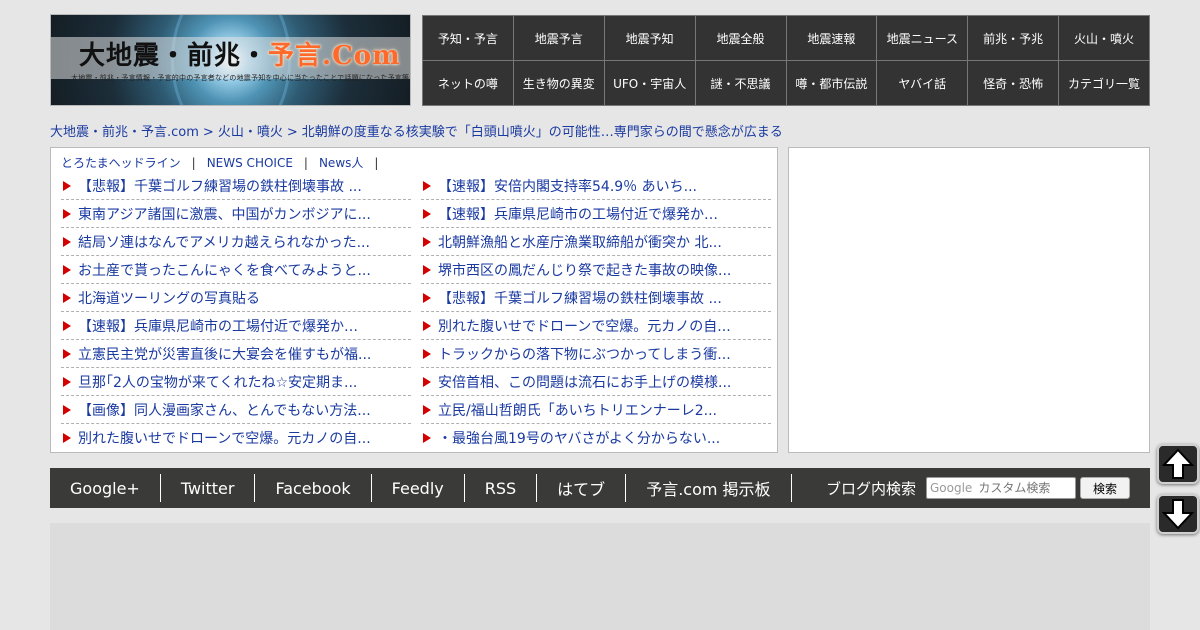  What do you see at coordinates (313, 488) in the screenshot?
I see `social-link: Facebook` at bounding box center [313, 488].